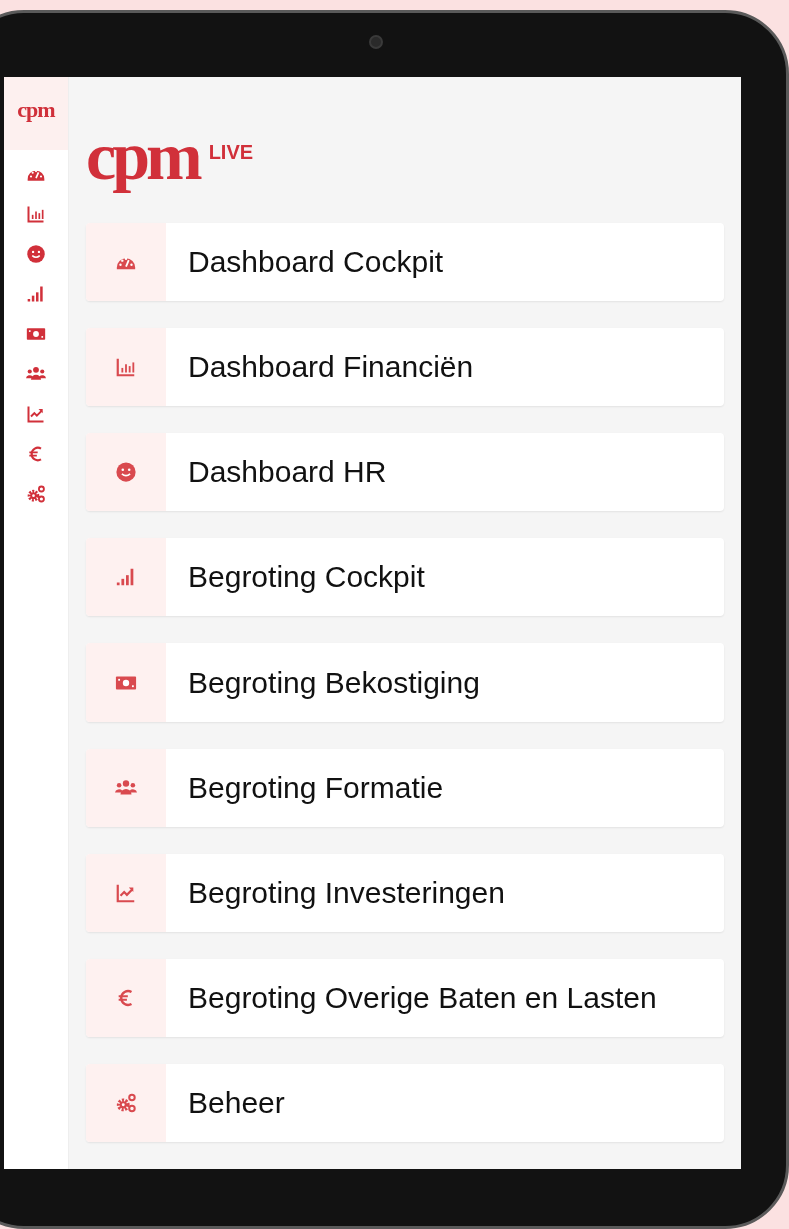 Image resolution: width=789 pixels, height=1229 pixels. I want to click on menu-card: Dashboard HR, so click(405, 472).